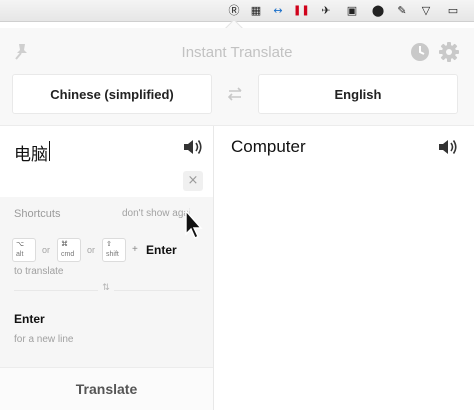 This screenshot has height=410, width=474. I want to click on edit-icon: ✎, so click(402, 11).